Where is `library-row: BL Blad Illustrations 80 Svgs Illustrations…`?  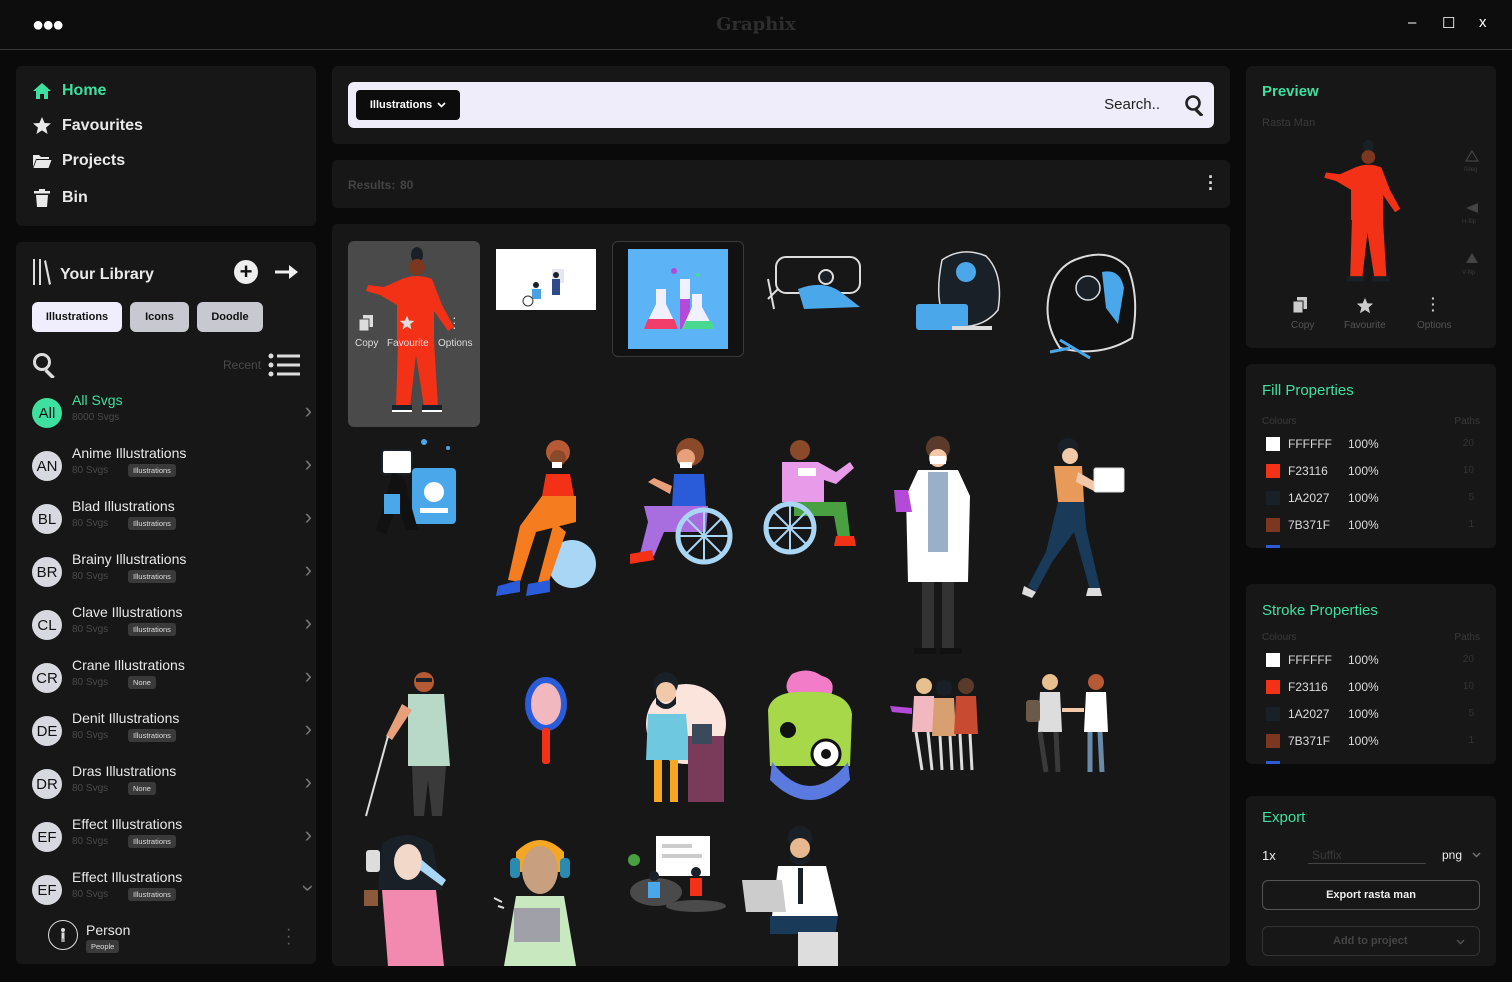 library-row: BL Blad Illustrations 80 Svgs Illustrations… is located at coordinates (172, 524).